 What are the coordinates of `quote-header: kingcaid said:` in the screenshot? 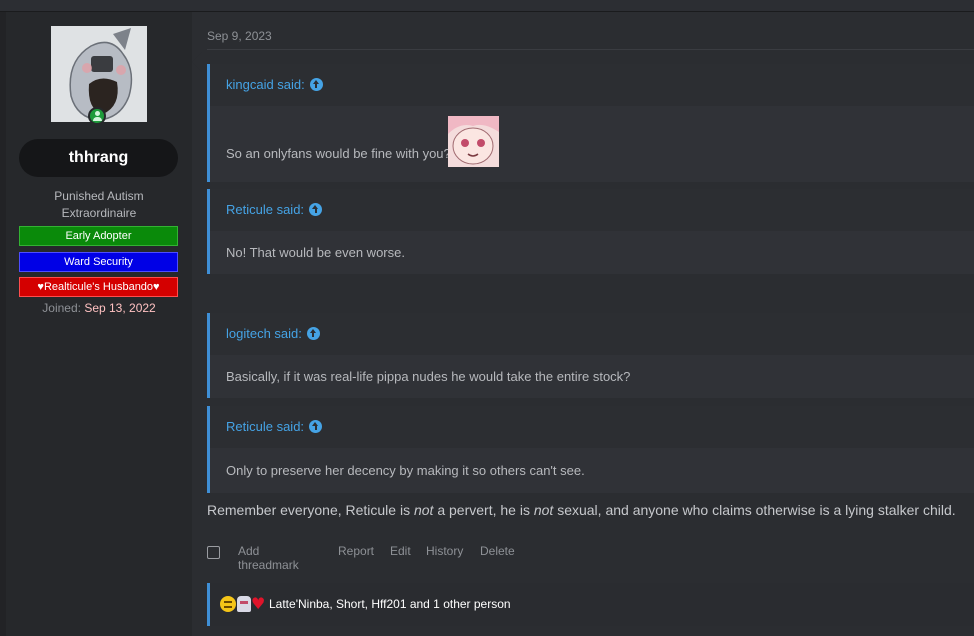 It's located at (592, 85).